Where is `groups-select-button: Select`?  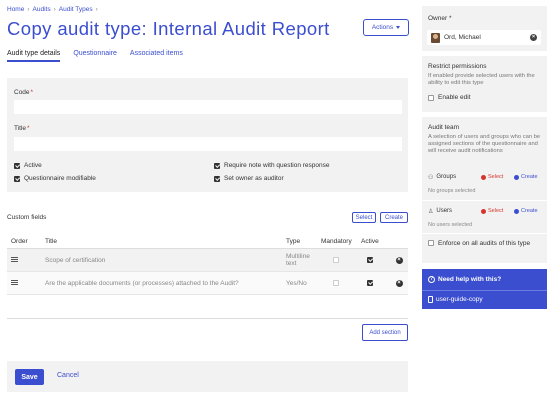
groups-select-button: Select is located at coordinates (492, 177).